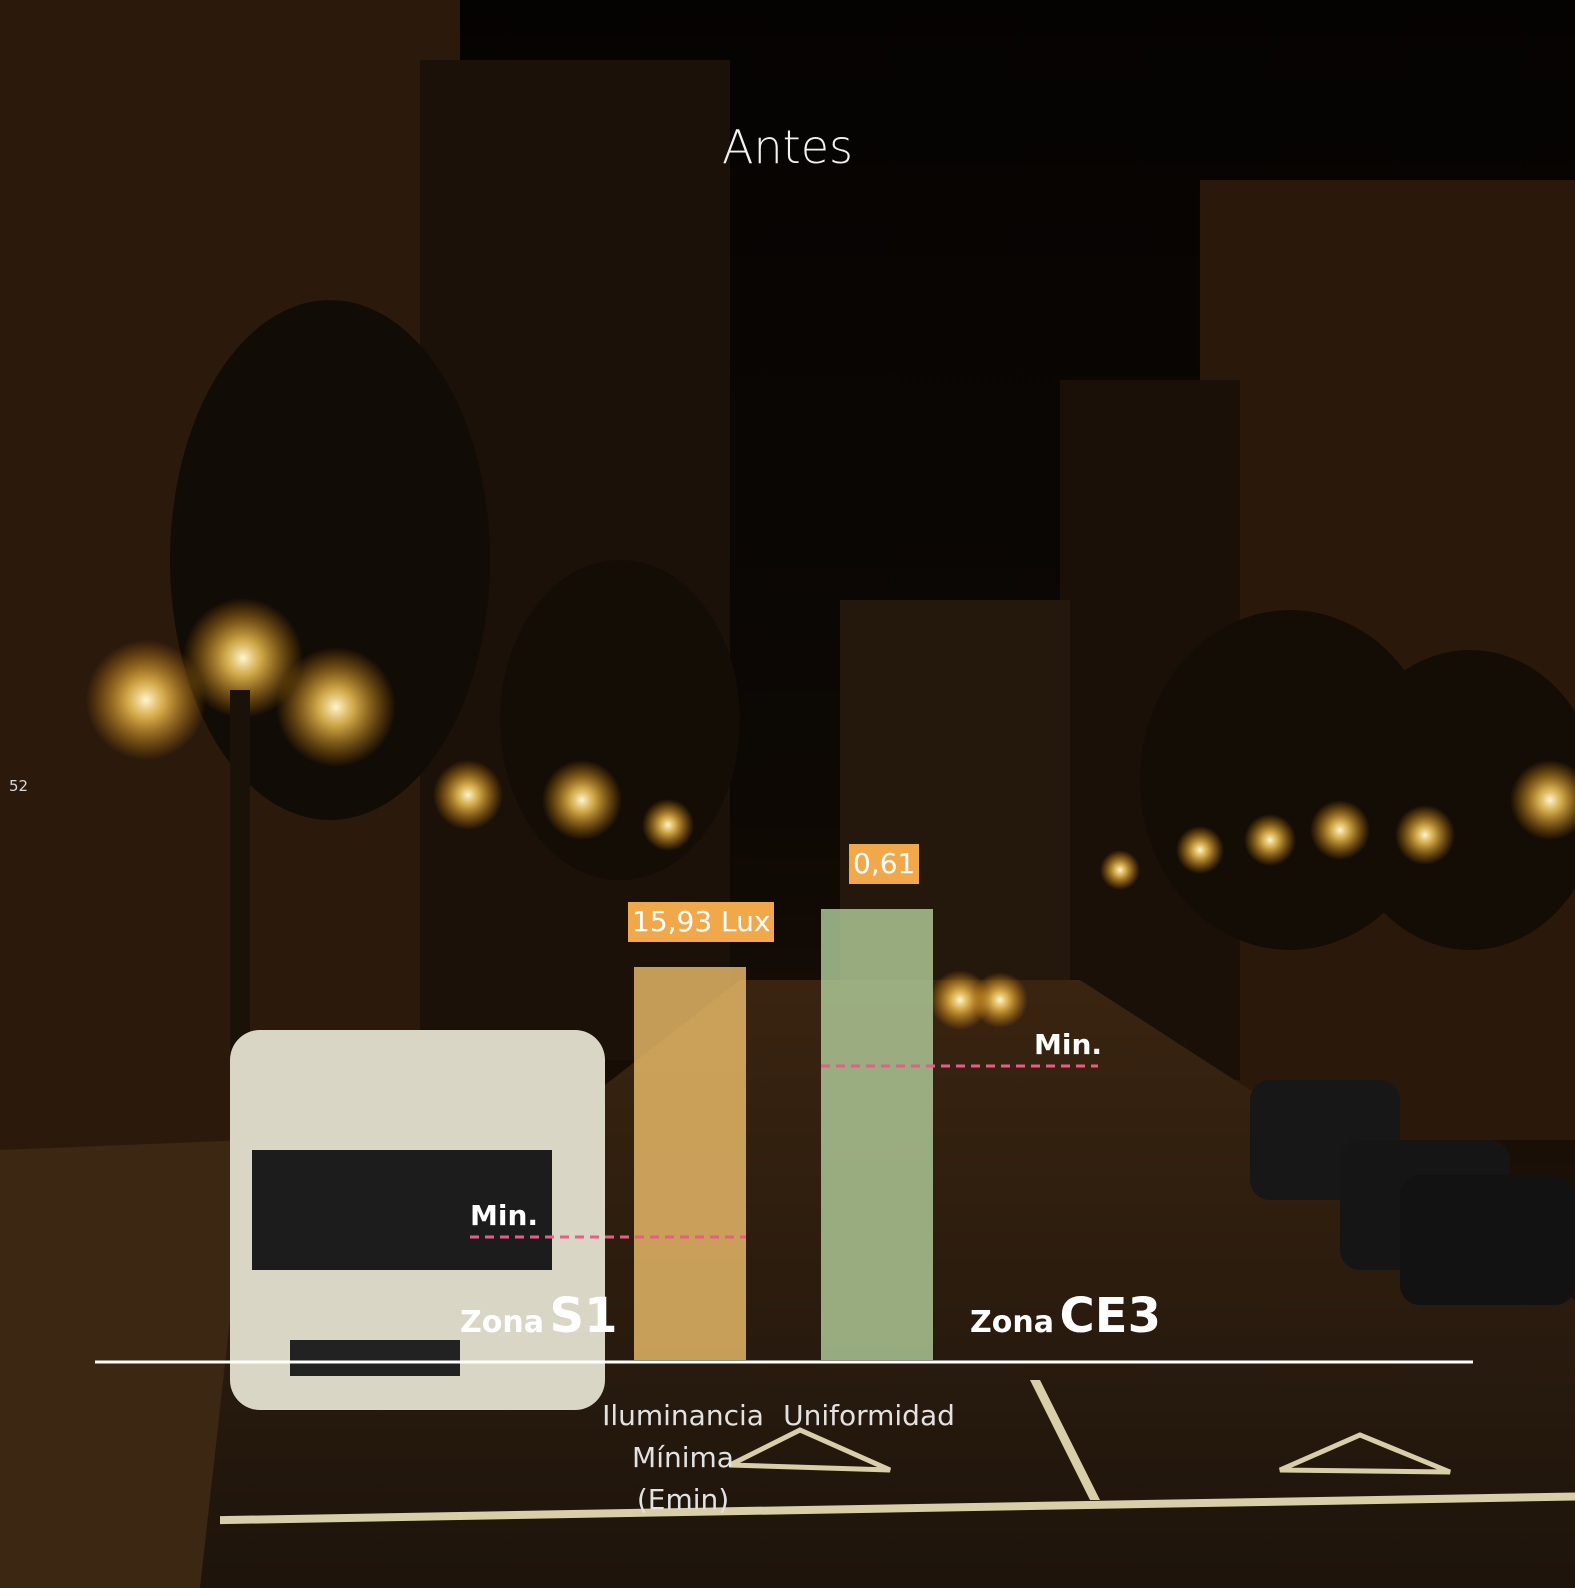  I want to click on zone-s1-prefix: Zona, so click(502, 1322).